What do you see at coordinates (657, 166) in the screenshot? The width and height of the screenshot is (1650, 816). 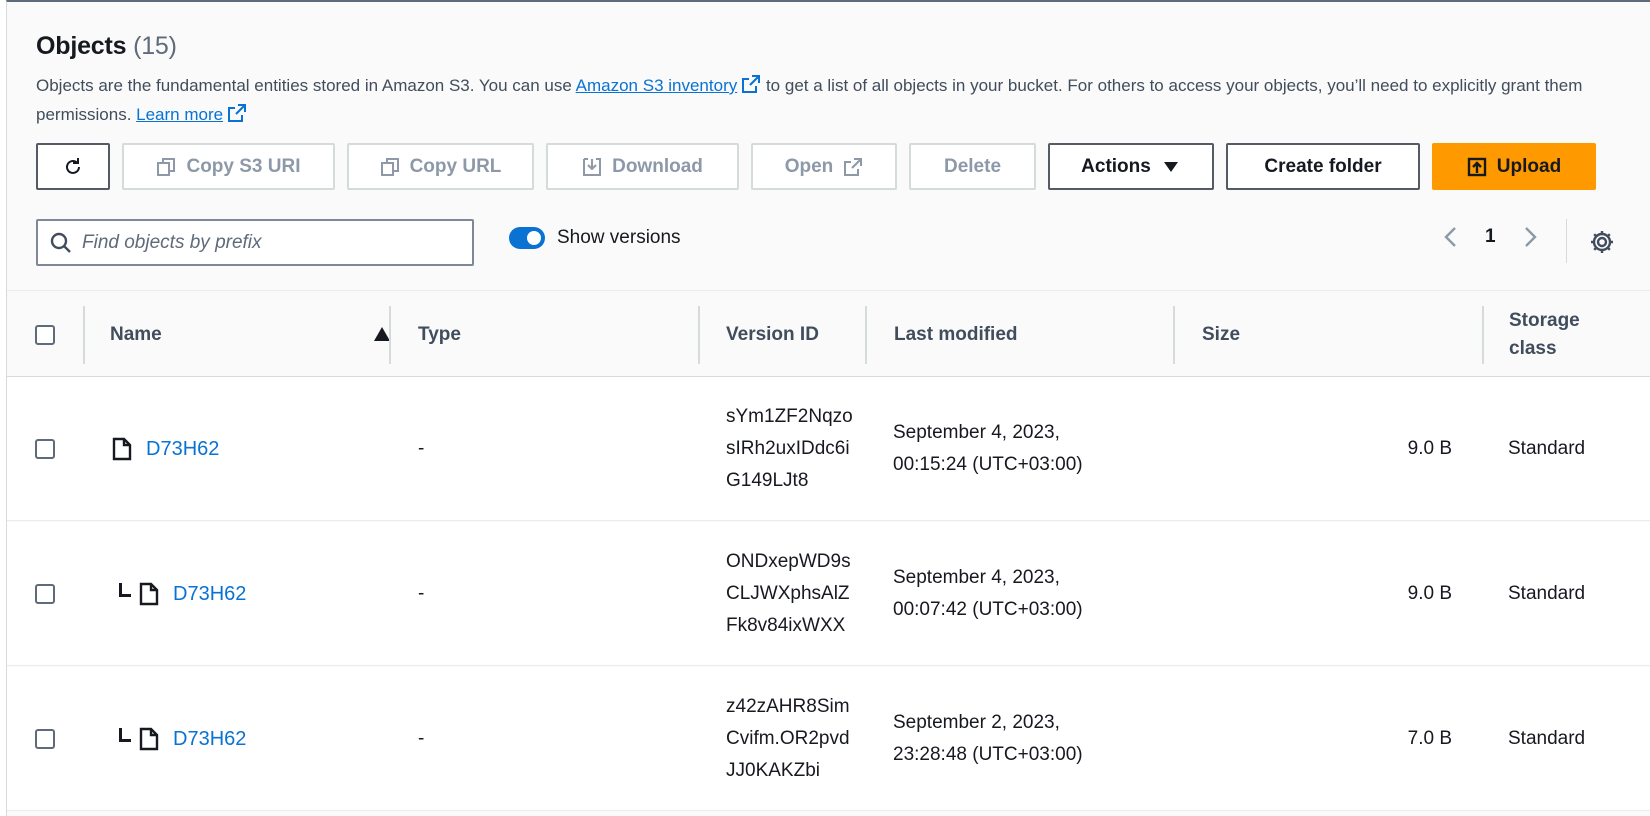 I see `download-label: Download` at bounding box center [657, 166].